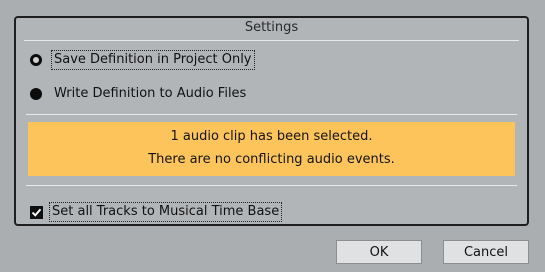 This screenshot has height=272, width=545. I want to click on info-line-2: There are no conflicting audio events., so click(271, 159).